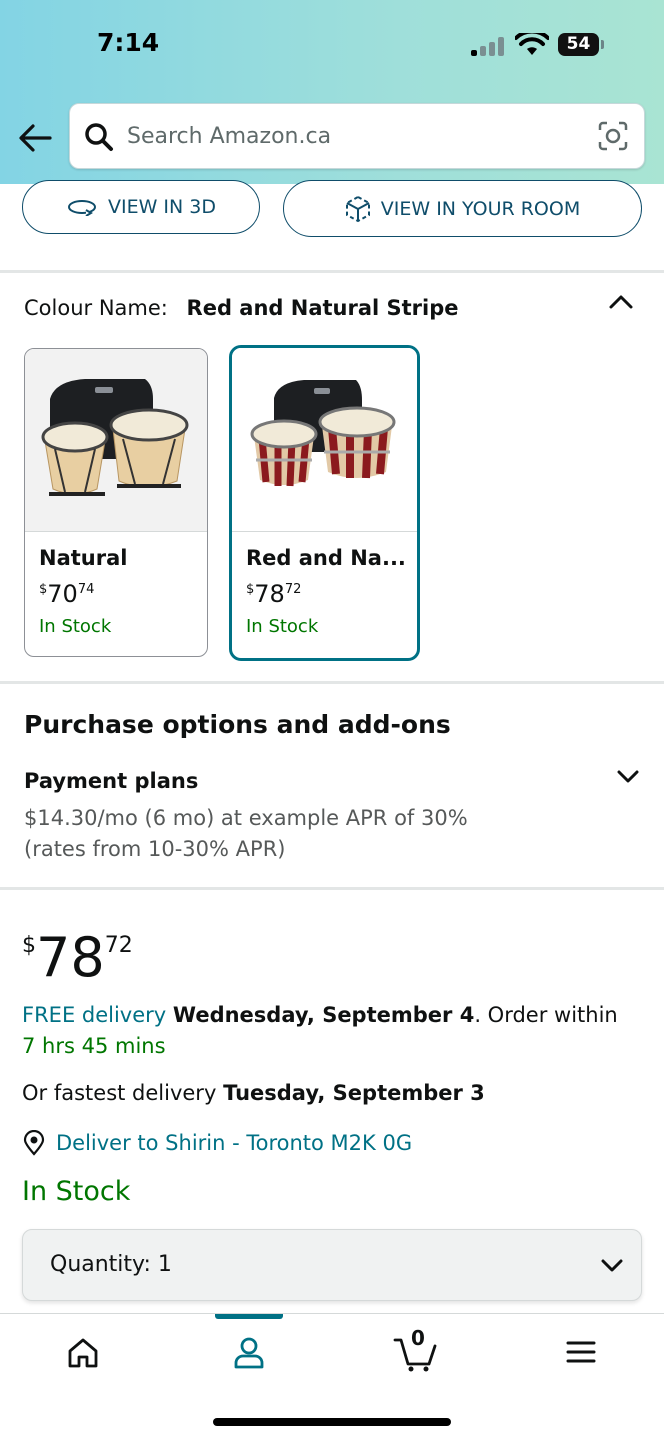  What do you see at coordinates (81, 208) in the screenshot?
I see `rotate-3d-icon` at bounding box center [81, 208].